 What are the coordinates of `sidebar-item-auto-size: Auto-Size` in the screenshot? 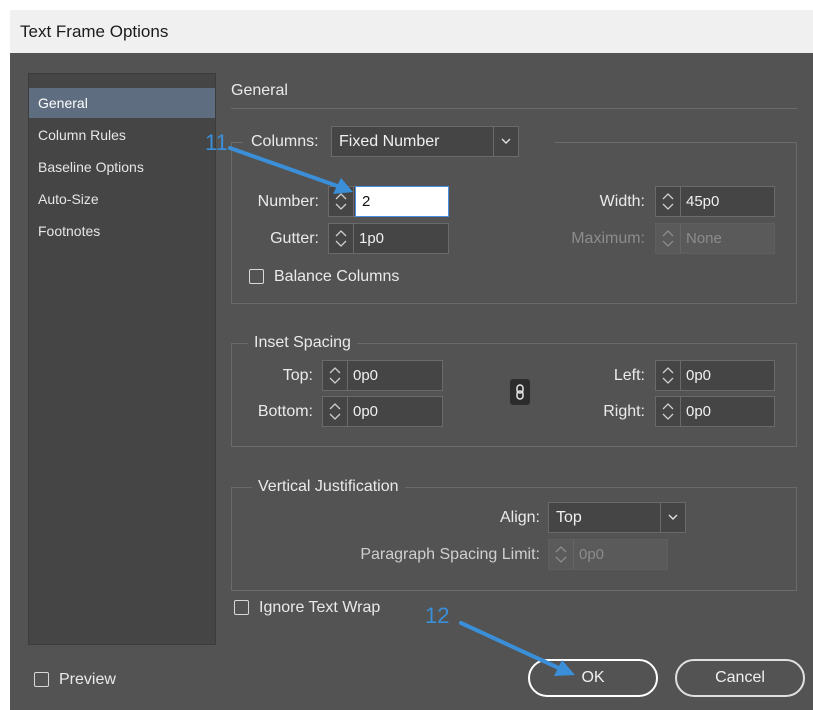 It's located at (122, 199).